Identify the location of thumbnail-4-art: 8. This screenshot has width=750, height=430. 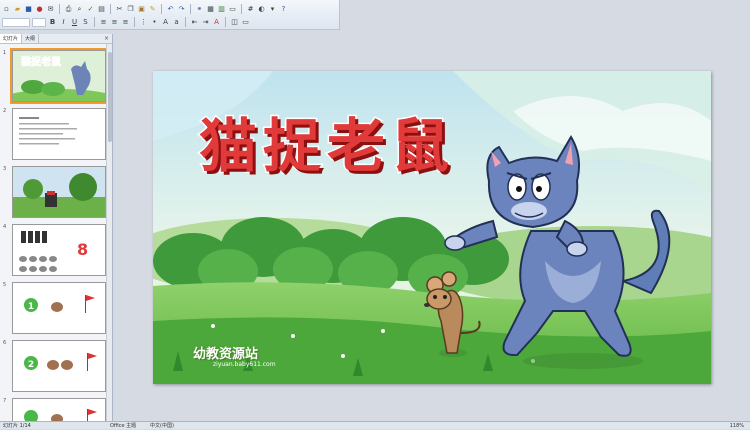
(59, 250).